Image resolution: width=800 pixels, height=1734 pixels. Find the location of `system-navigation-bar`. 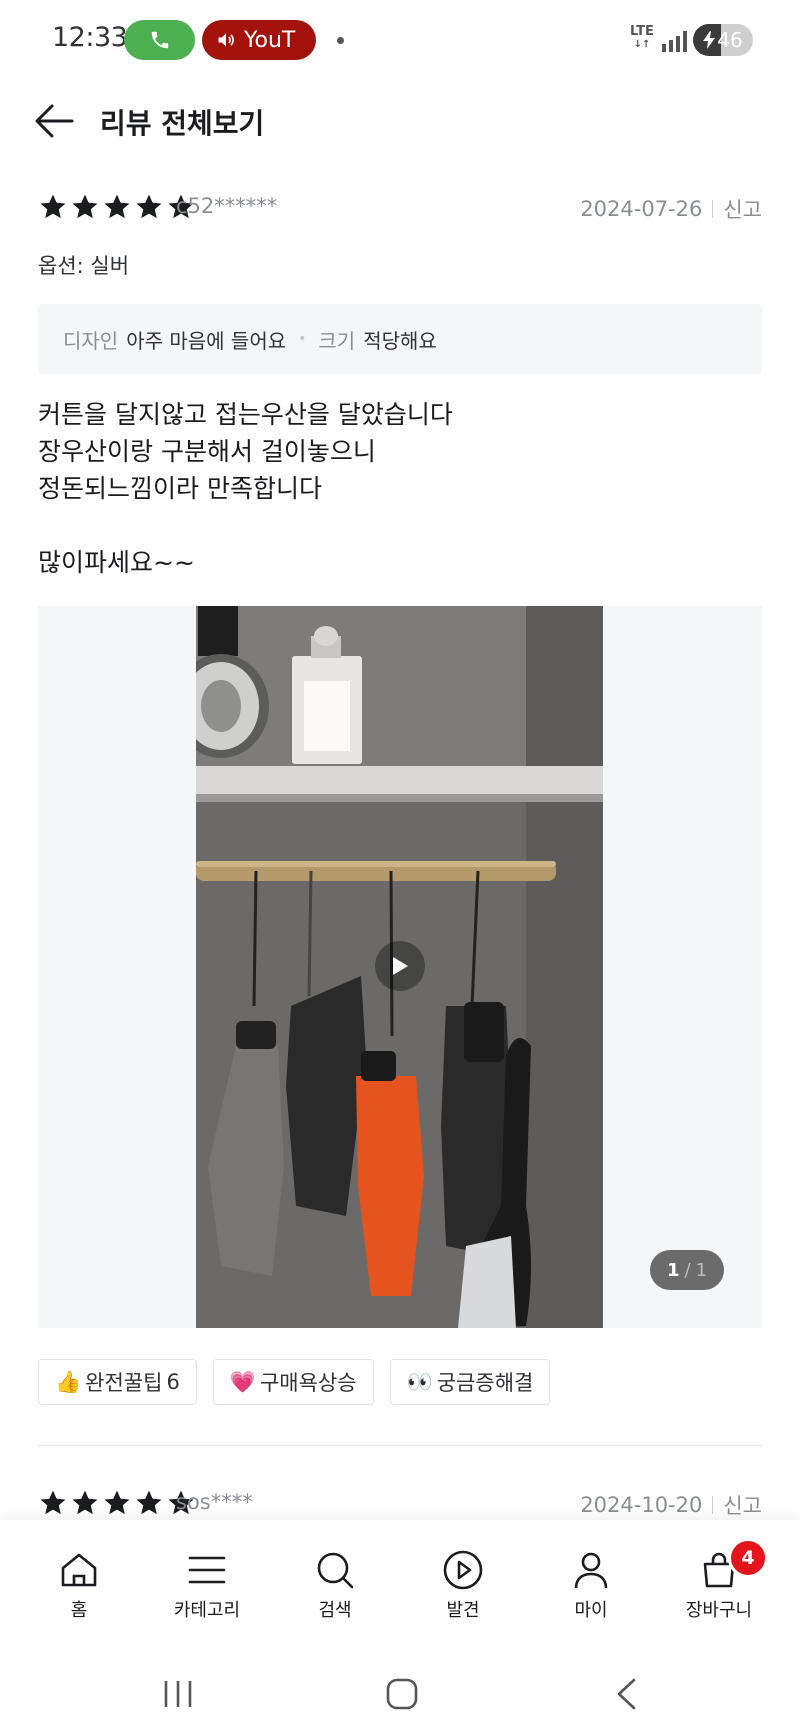

system-navigation-bar is located at coordinates (400, 1694).